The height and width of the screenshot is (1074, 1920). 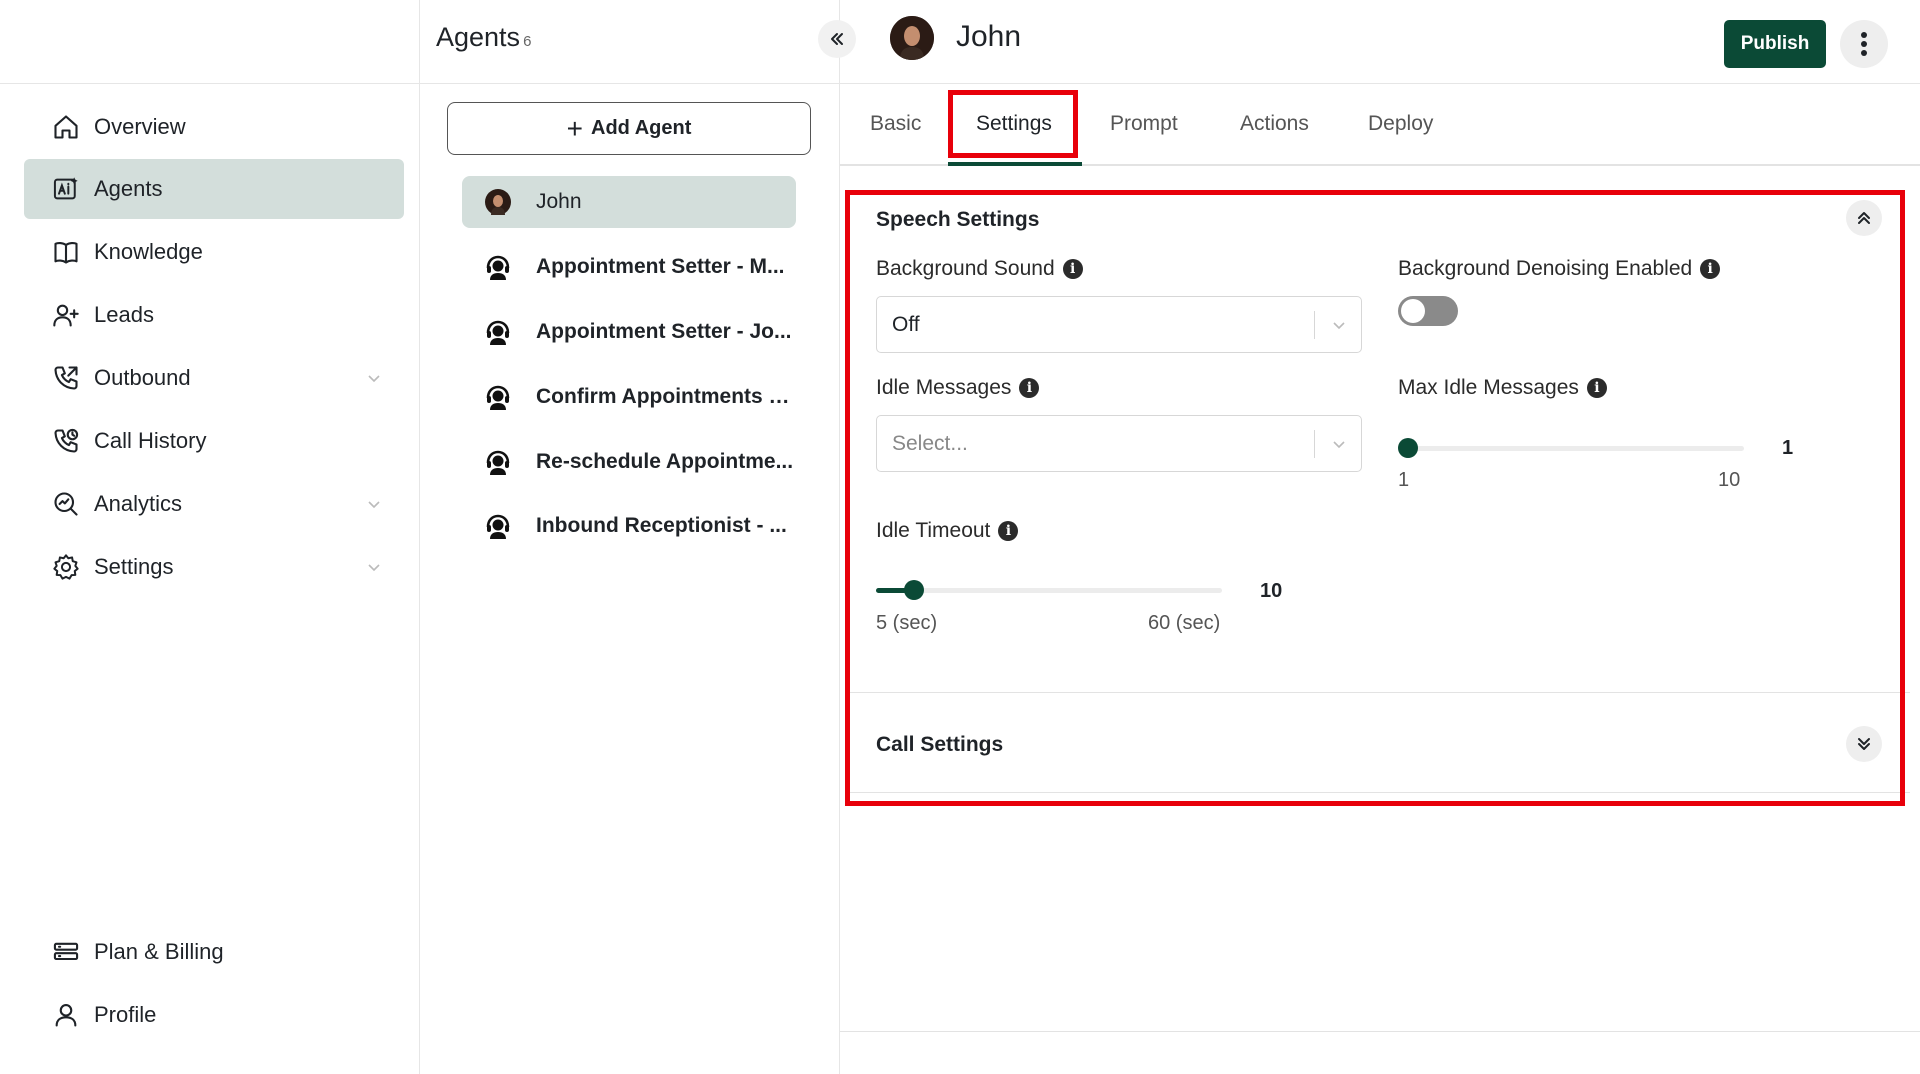 I want to click on sidebar-item-label: Plan & Billing, so click(x=159, y=951).